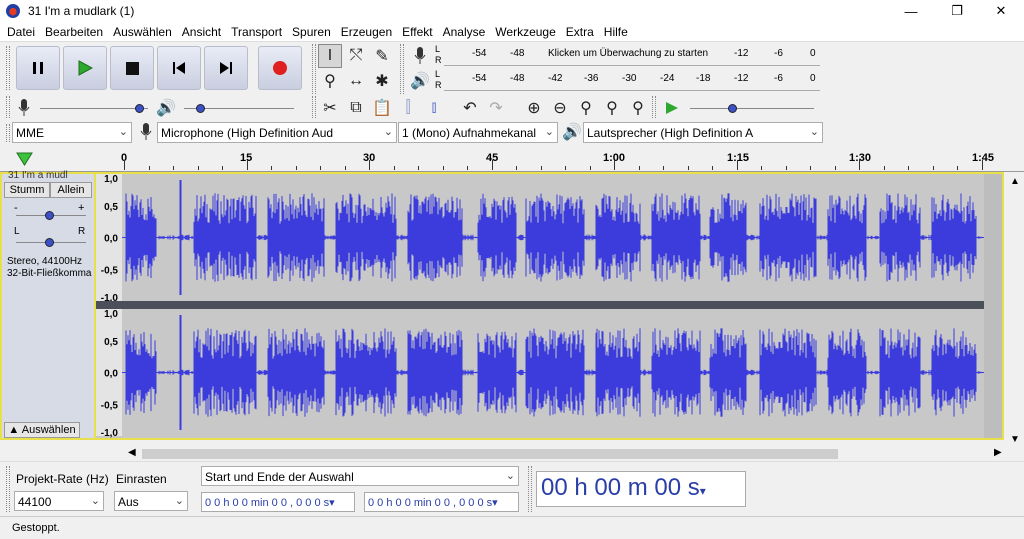 The width and height of the screenshot is (1024, 539). Describe the element at coordinates (15, 430) in the screenshot. I see `triangle-up-icon: ▲` at that location.